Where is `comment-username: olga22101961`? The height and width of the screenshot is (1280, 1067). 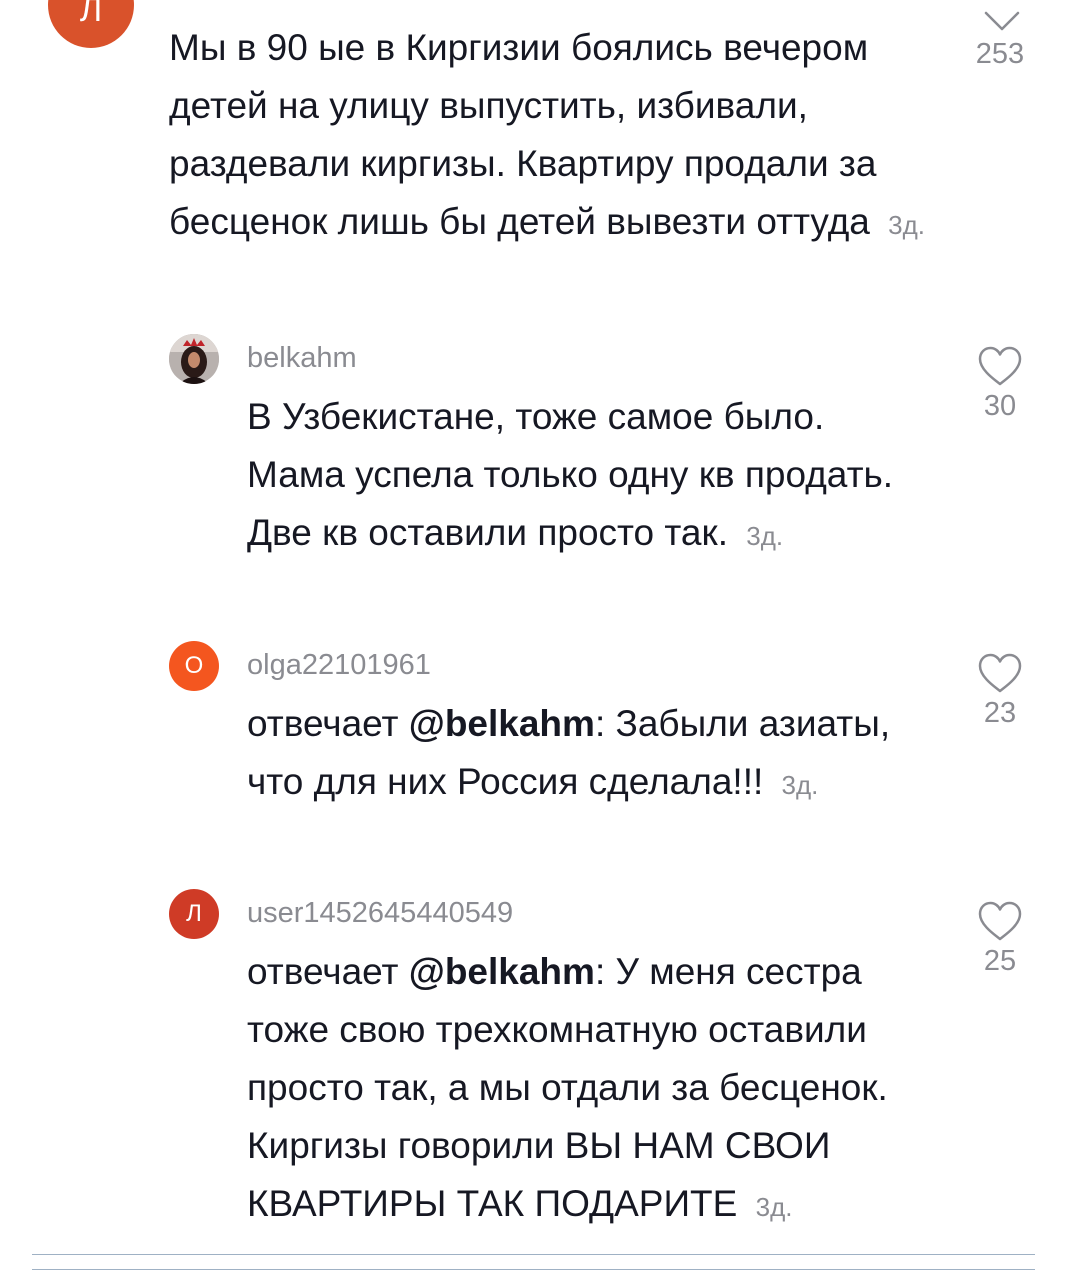 comment-username: olga22101961 is located at coordinates (339, 665).